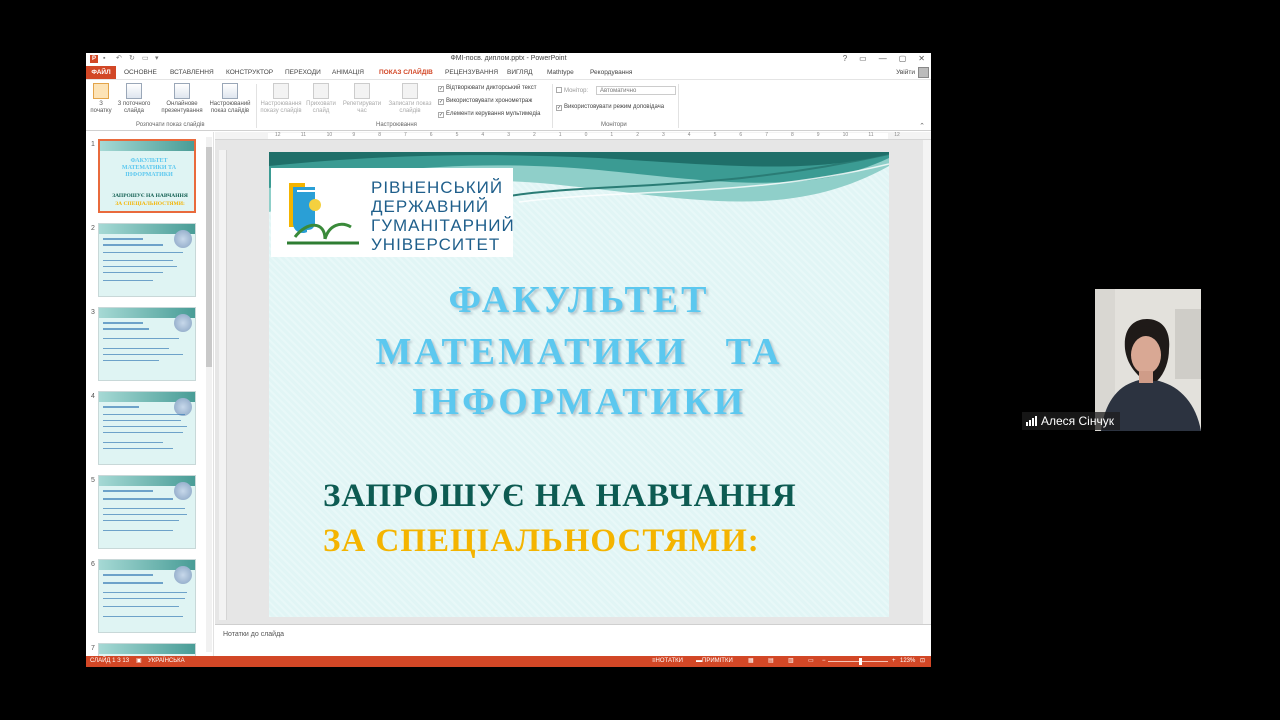 Image resolution: width=1280 pixels, height=720 pixels. Describe the element at coordinates (443, 225) in the screenshot. I see `logo-text-line: ГУМАНІТАРНИЙ` at that location.